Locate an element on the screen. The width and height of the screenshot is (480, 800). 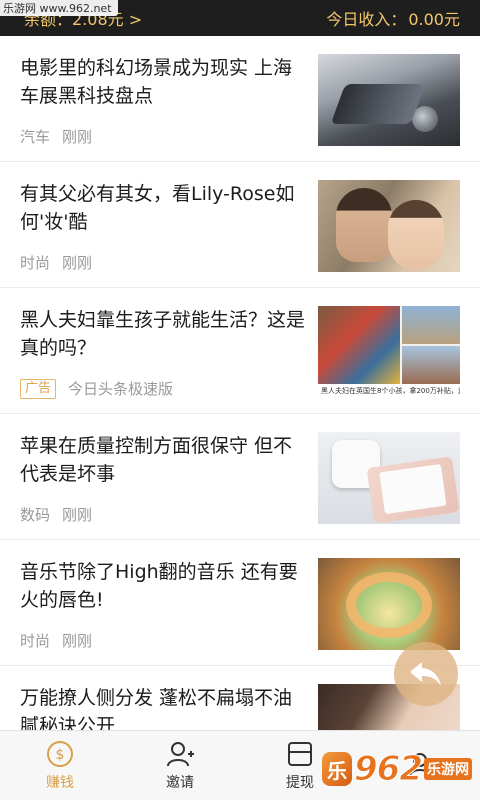
news-title: 黑人夫妇靠生孩子就能生活？这是真的吗？ is located at coordinates (163, 334).